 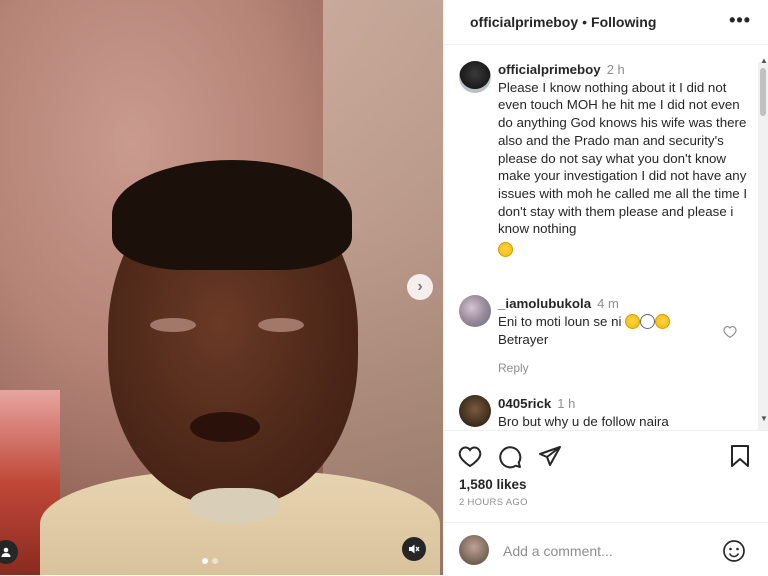 What do you see at coordinates (524, 403) in the screenshot?
I see `comment-username: 0405rick` at bounding box center [524, 403].